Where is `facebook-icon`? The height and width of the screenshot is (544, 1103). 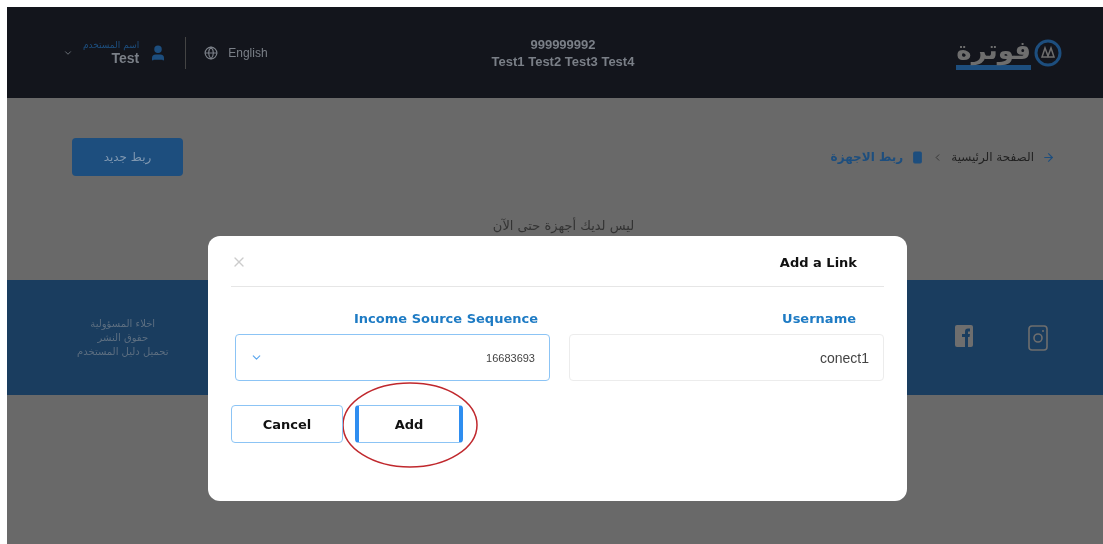
facebook-icon is located at coordinates (964, 335).